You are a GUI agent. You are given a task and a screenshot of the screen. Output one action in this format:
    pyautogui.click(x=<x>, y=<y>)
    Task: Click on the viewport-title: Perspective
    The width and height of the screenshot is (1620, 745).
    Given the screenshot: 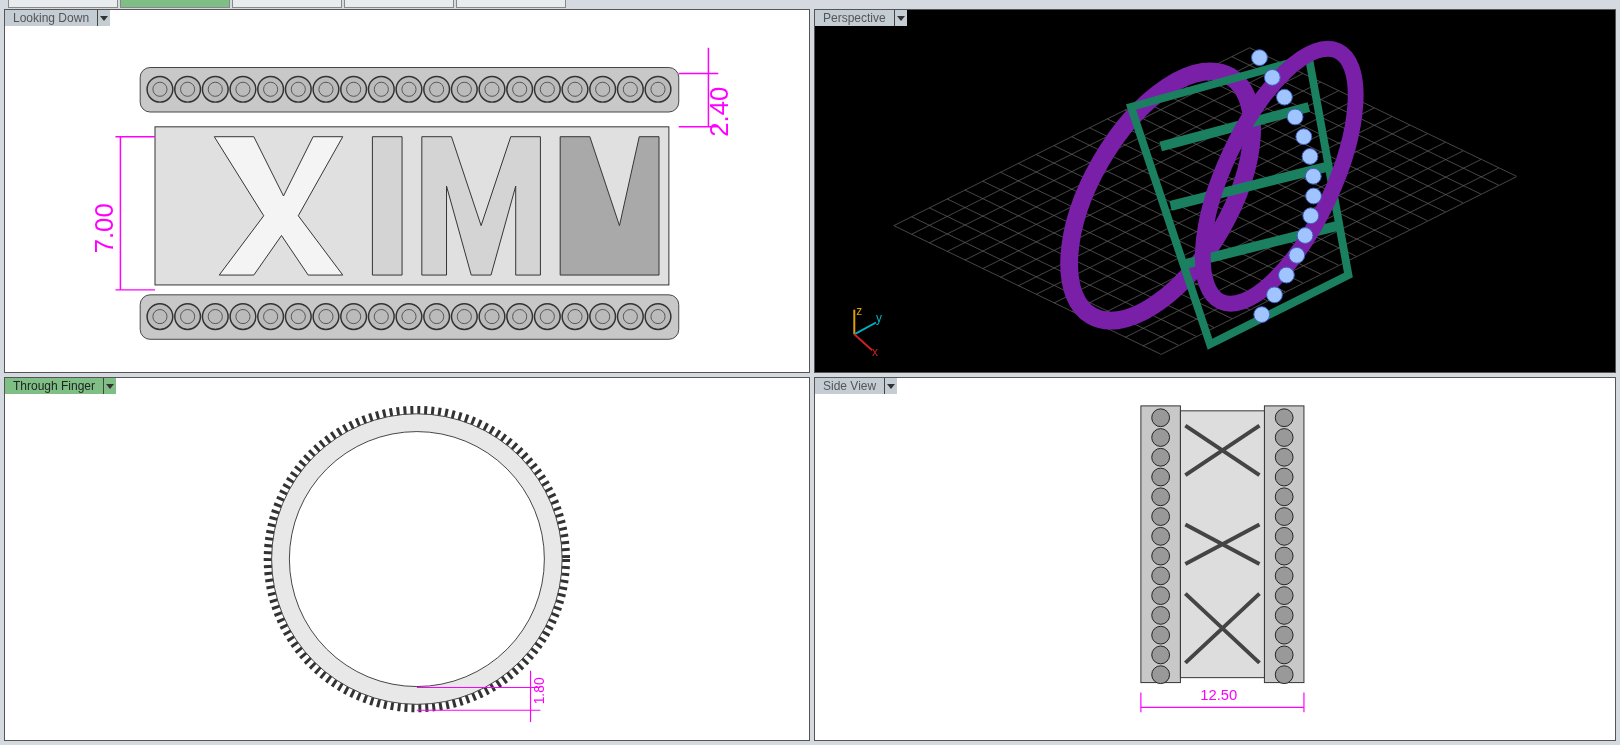 What is the action you would take?
    pyautogui.click(x=854, y=18)
    